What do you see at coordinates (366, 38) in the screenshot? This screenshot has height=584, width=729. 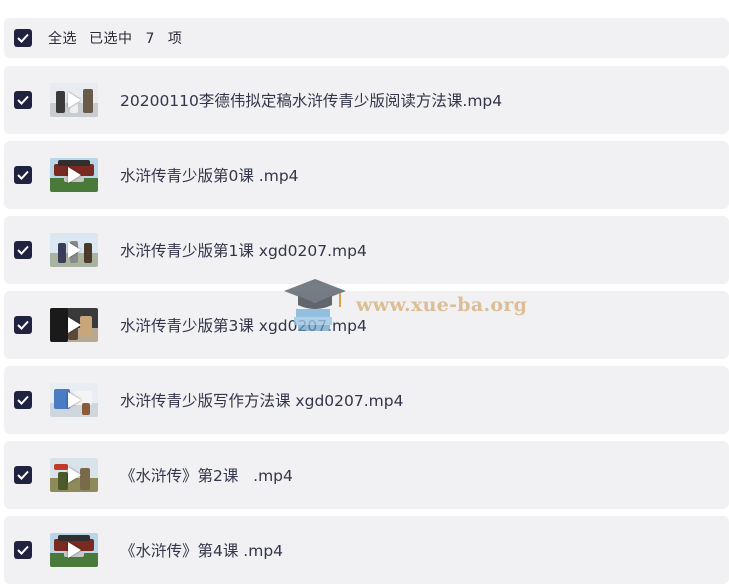 I see `select-all-bar: 全选 已选中 7 项` at bounding box center [366, 38].